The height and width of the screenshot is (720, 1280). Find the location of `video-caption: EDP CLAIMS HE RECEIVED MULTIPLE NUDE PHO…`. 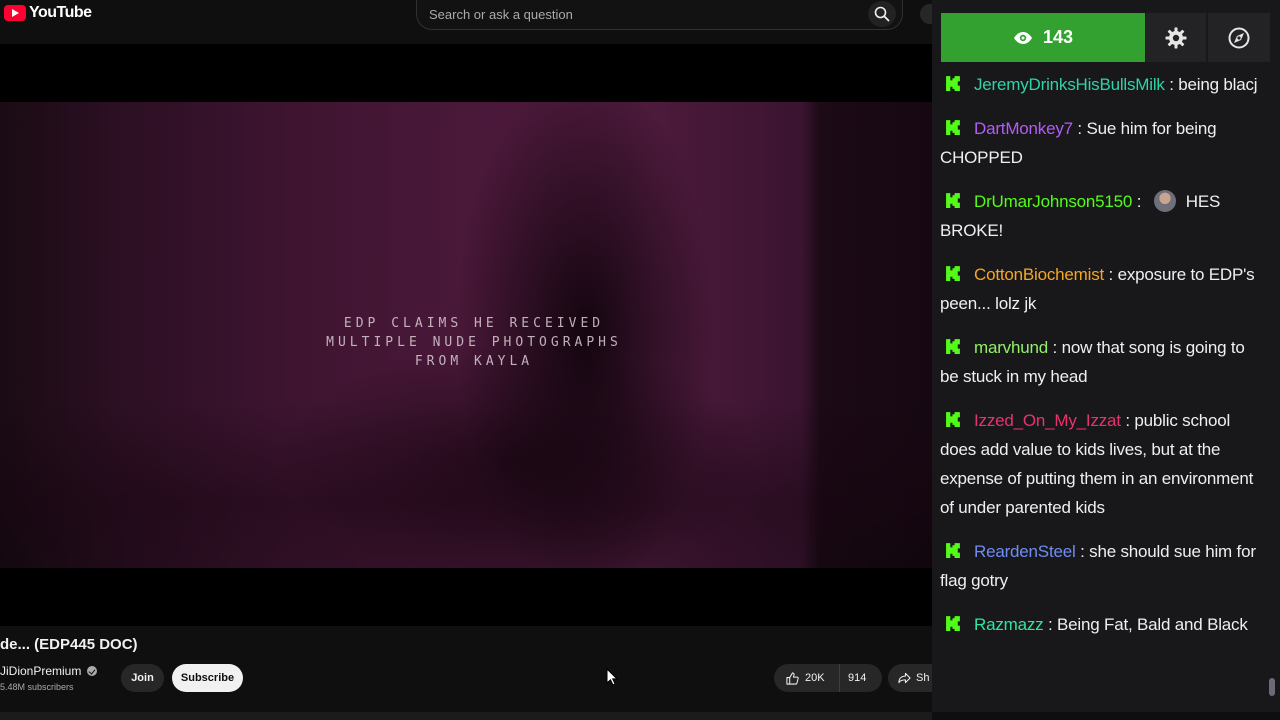

video-caption: EDP CLAIMS HE RECEIVED MULTIPLE NUDE PHO… is located at coordinates (466, 342).